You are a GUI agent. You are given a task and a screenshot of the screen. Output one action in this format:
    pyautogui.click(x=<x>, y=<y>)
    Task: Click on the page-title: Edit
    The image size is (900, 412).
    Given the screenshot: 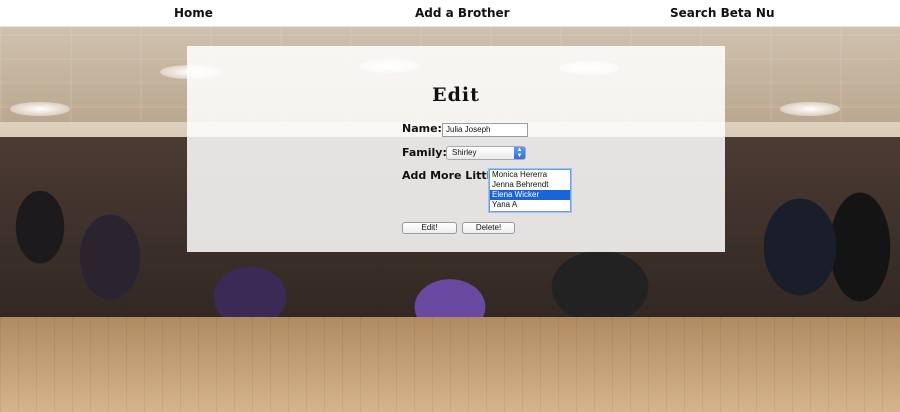 What is the action you would take?
    pyautogui.click(x=456, y=95)
    